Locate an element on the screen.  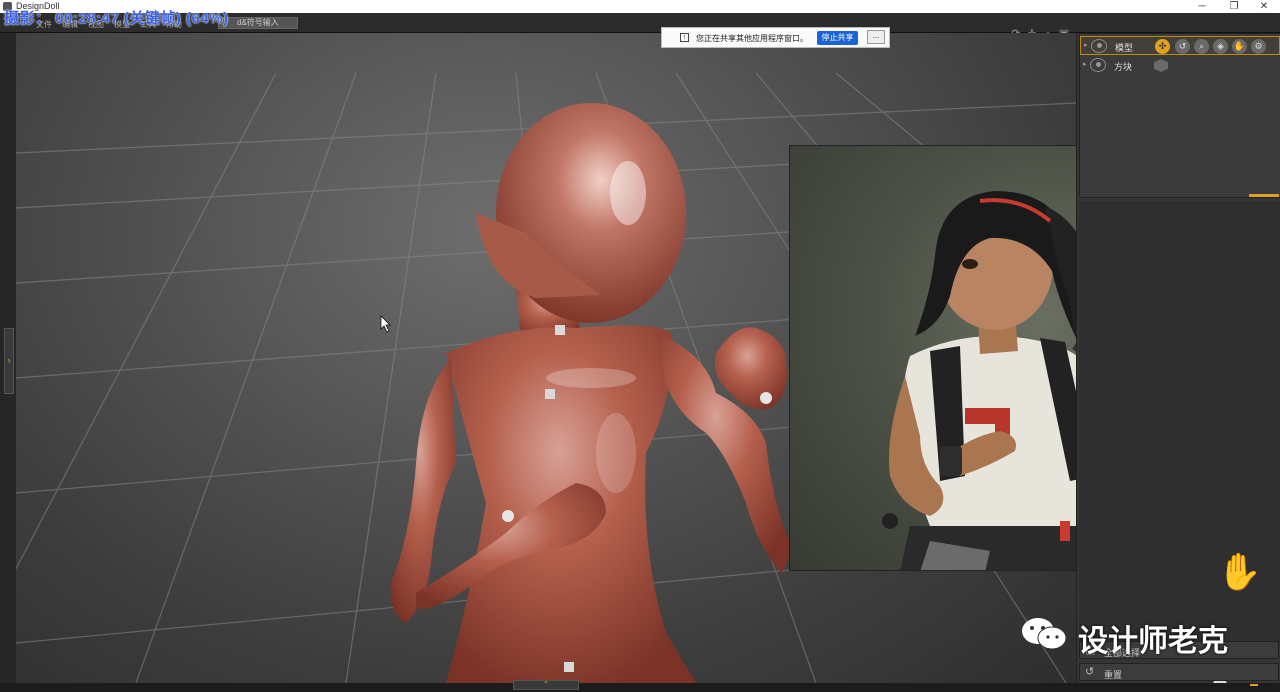
mouse-cursor is located at coordinates (385, 324).